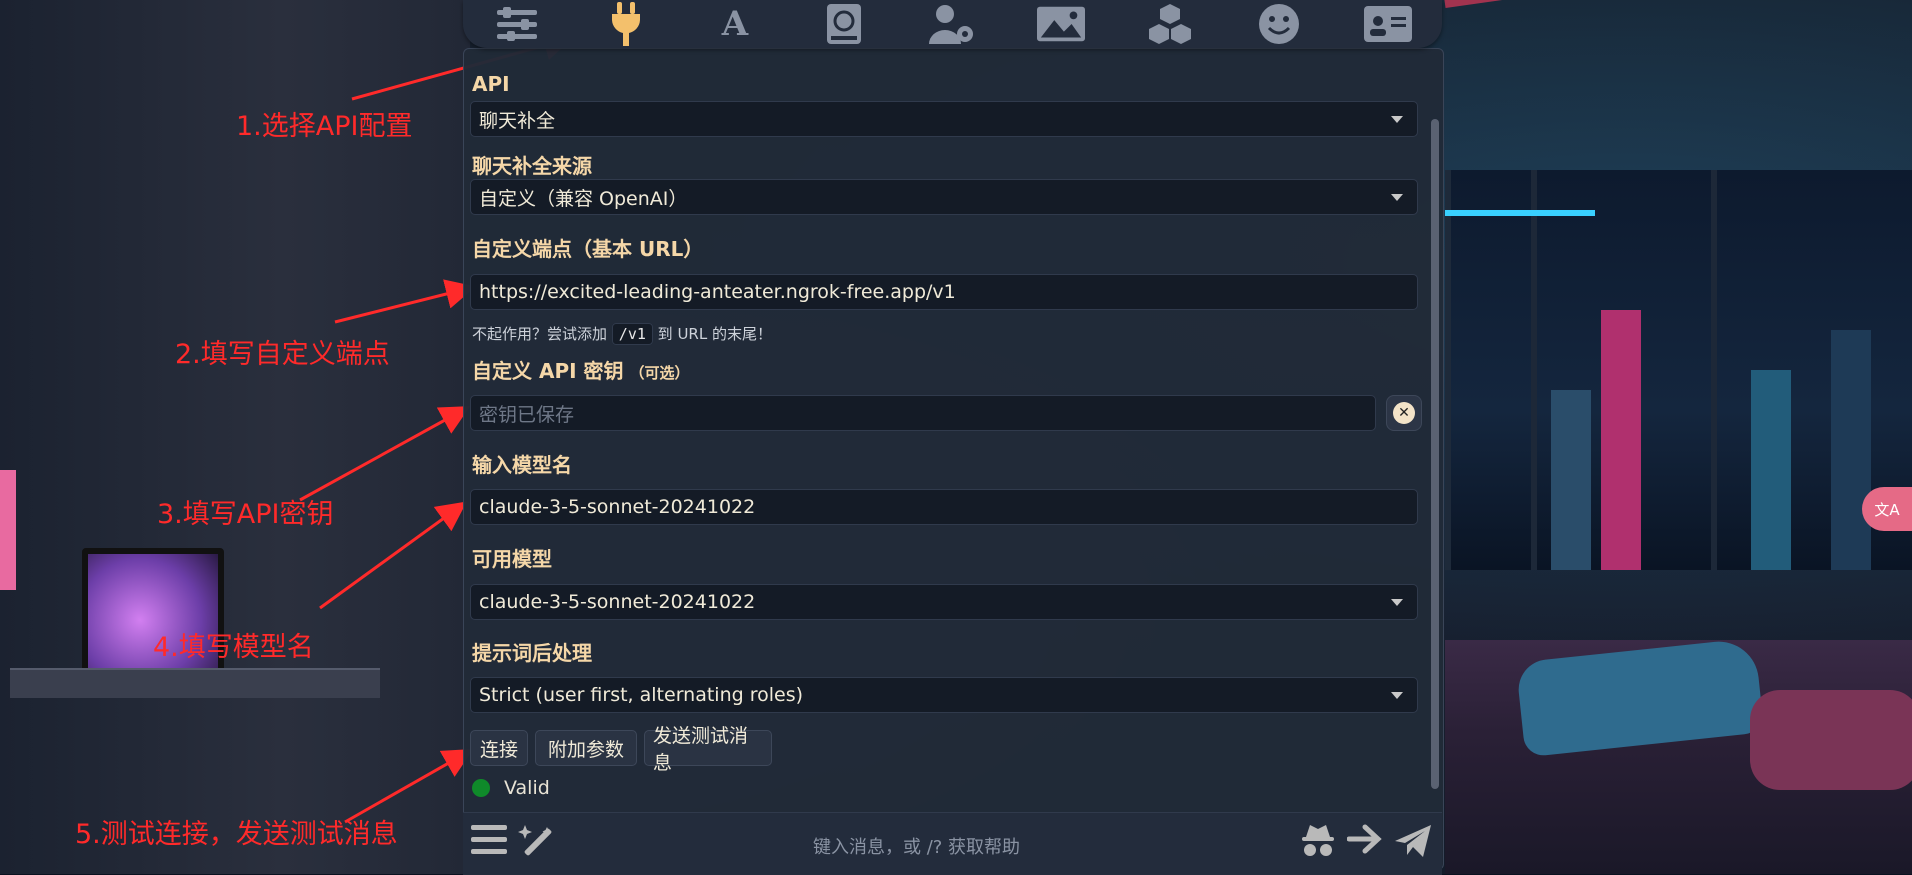 This screenshot has width=1912, height=875. What do you see at coordinates (481, 788) in the screenshot?
I see `status-indicator` at bounding box center [481, 788].